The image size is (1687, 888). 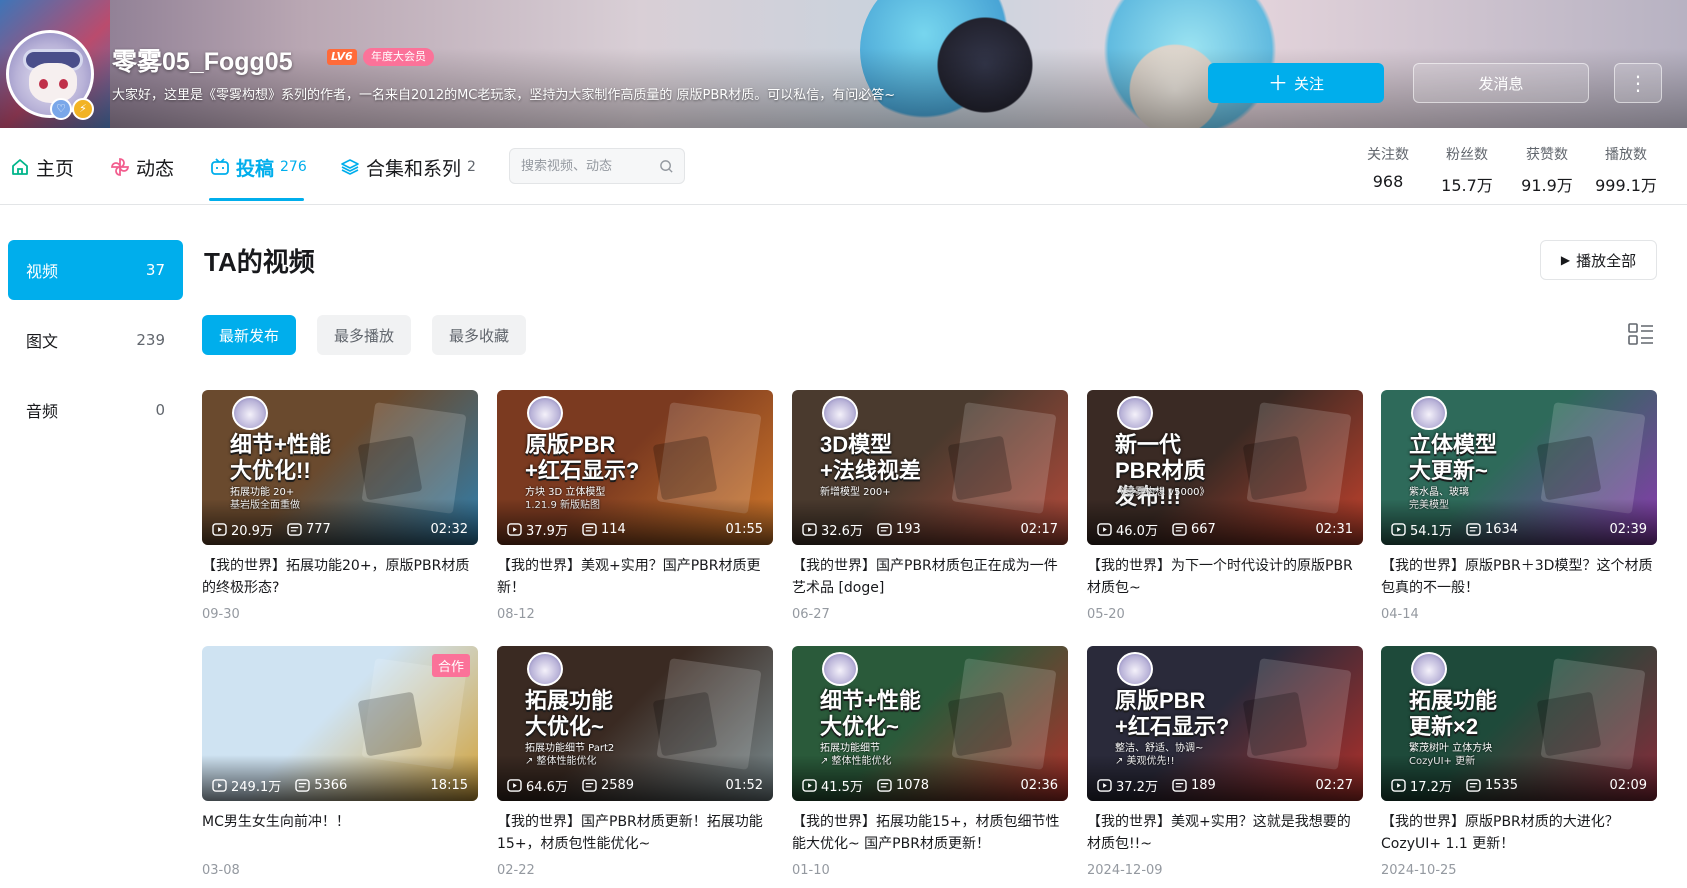 I want to click on thumbnail-subcaption: 新增模型 200+, so click(x=855, y=492).